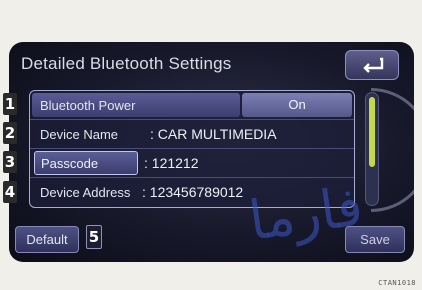 This screenshot has height=290, width=422. I want to click on scrollbar, so click(372, 149).